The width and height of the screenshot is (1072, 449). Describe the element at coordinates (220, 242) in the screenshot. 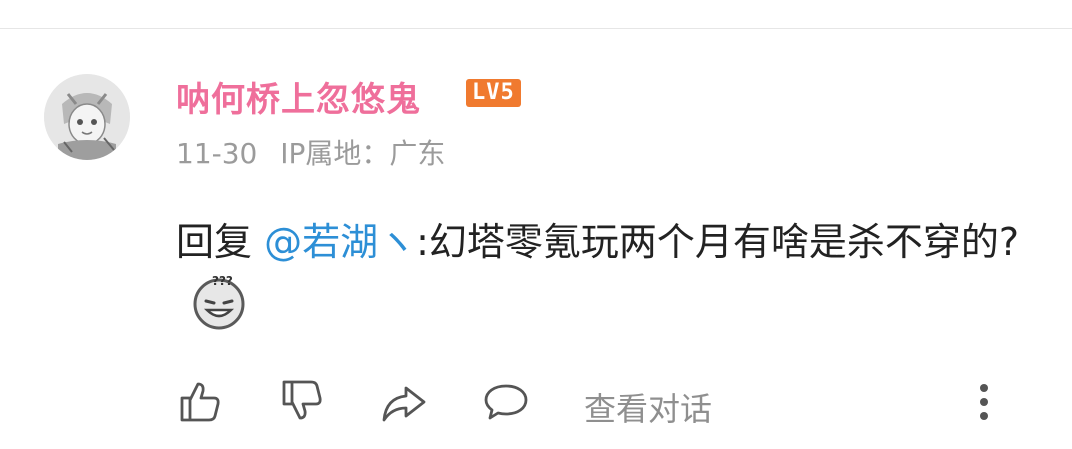

I see `reply-prefix: 回复` at that location.